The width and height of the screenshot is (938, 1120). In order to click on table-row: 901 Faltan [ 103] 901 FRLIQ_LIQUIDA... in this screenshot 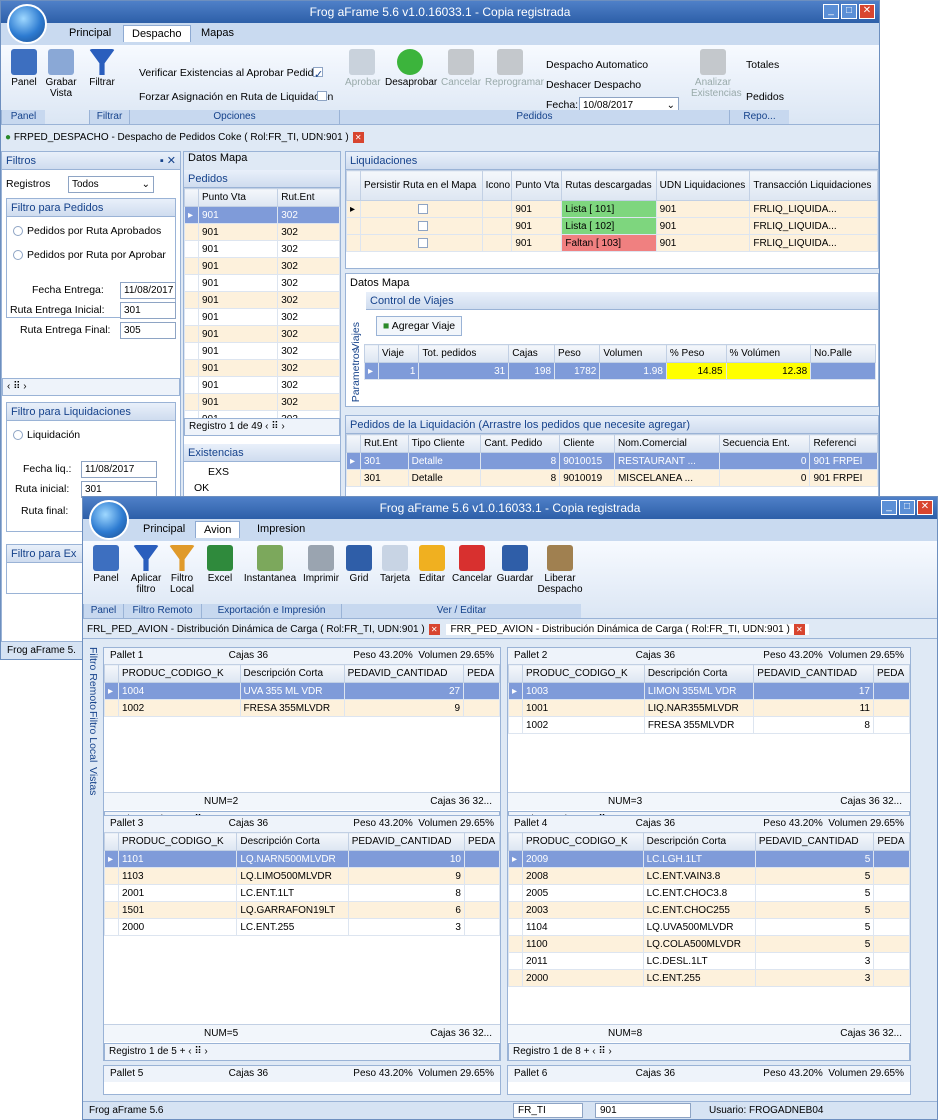, I will do `click(612, 243)`.